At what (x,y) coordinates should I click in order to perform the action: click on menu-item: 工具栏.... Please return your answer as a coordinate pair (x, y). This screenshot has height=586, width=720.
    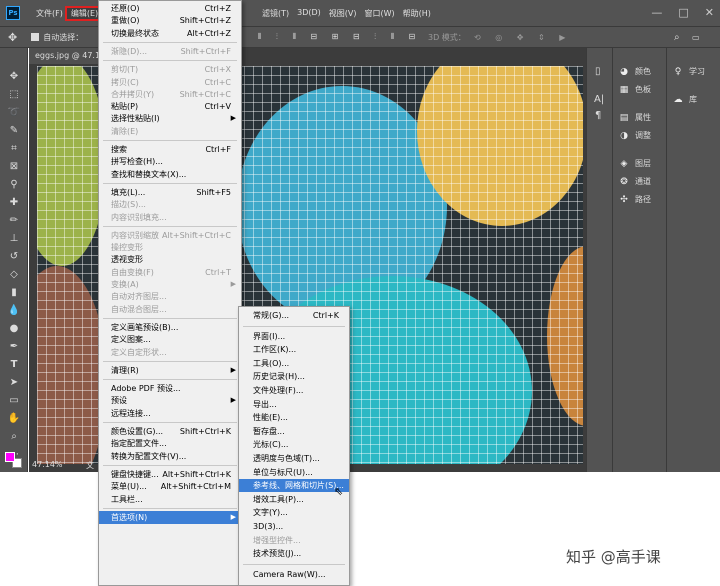
    Looking at the image, I should click on (170, 499).